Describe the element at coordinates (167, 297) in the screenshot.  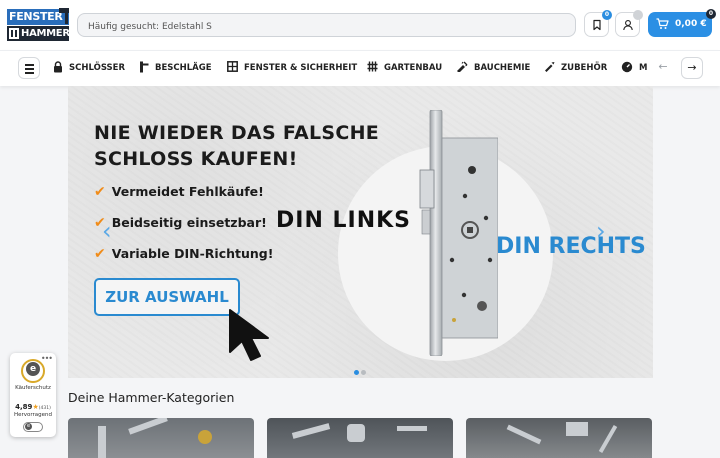
I see `hero-cta-button: ZUR AUSWAHL` at that location.